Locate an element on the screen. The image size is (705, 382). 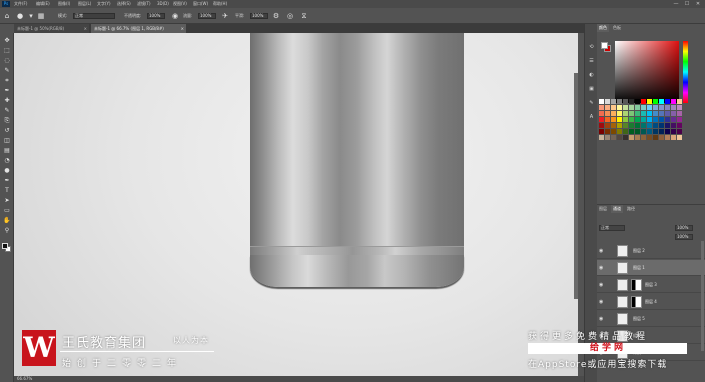
hand-icon: ✋ is located at coordinates (7, 221).